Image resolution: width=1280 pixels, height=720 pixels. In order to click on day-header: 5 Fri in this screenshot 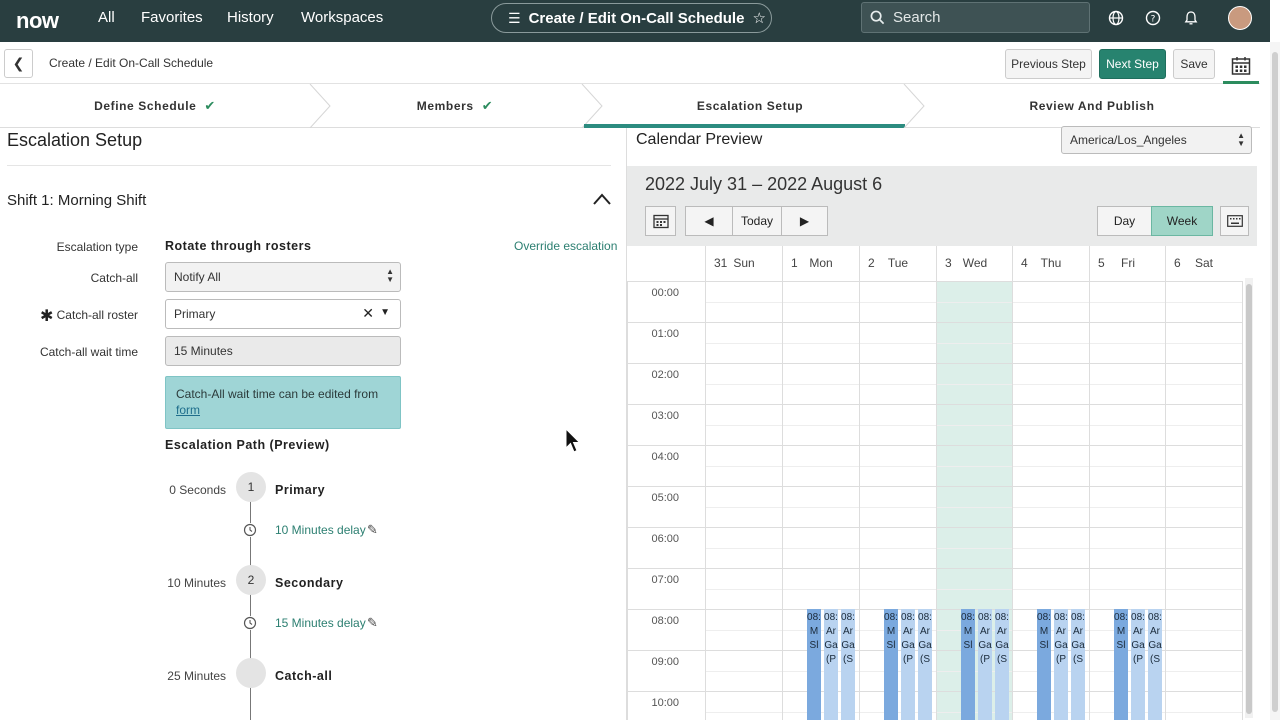, I will do `click(1127, 263)`.